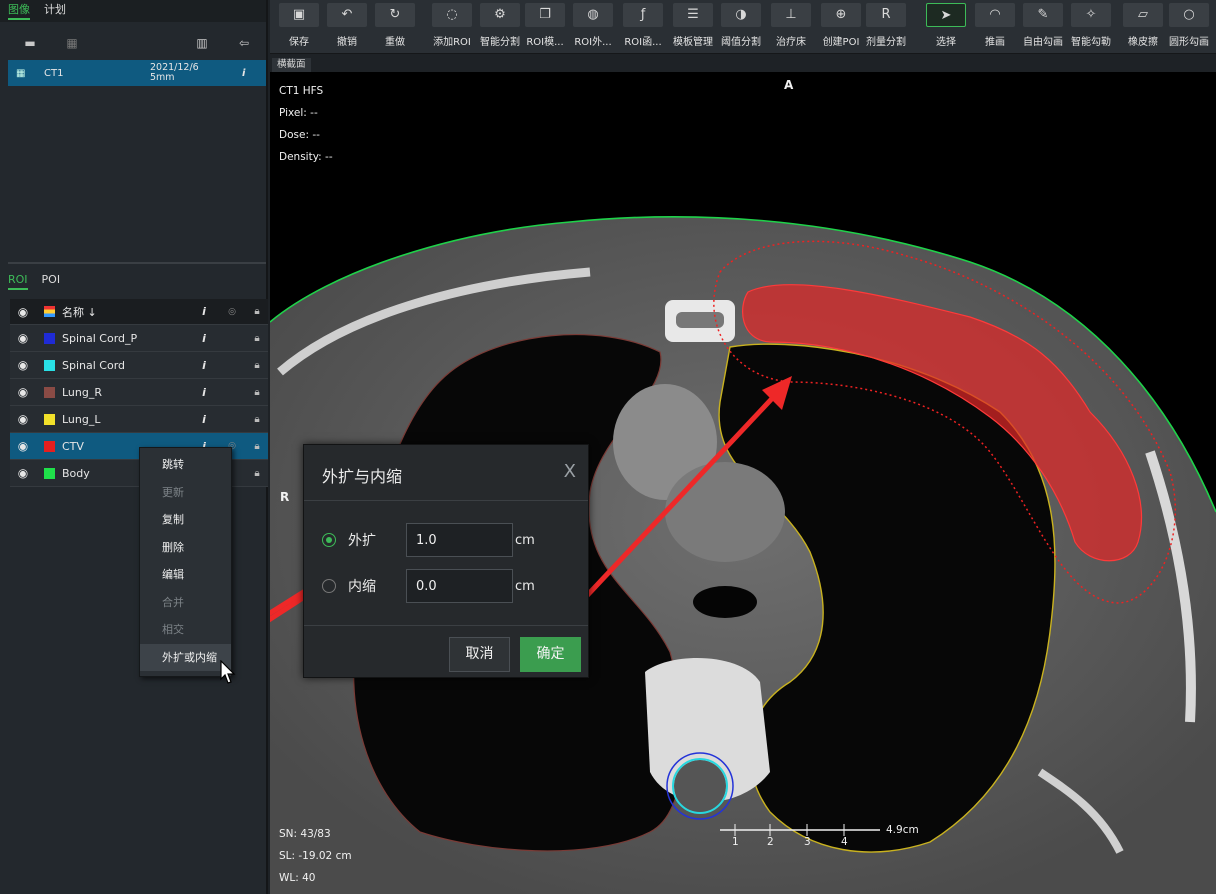  I want to click on toolbar-label: 阈值分割, so click(741, 42).